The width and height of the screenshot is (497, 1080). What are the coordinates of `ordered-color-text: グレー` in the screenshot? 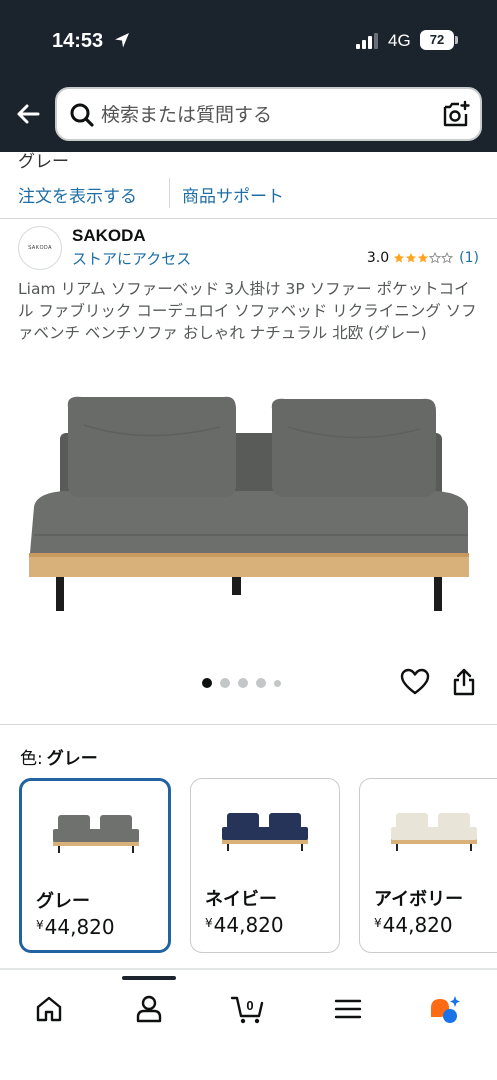 It's located at (43, 162).